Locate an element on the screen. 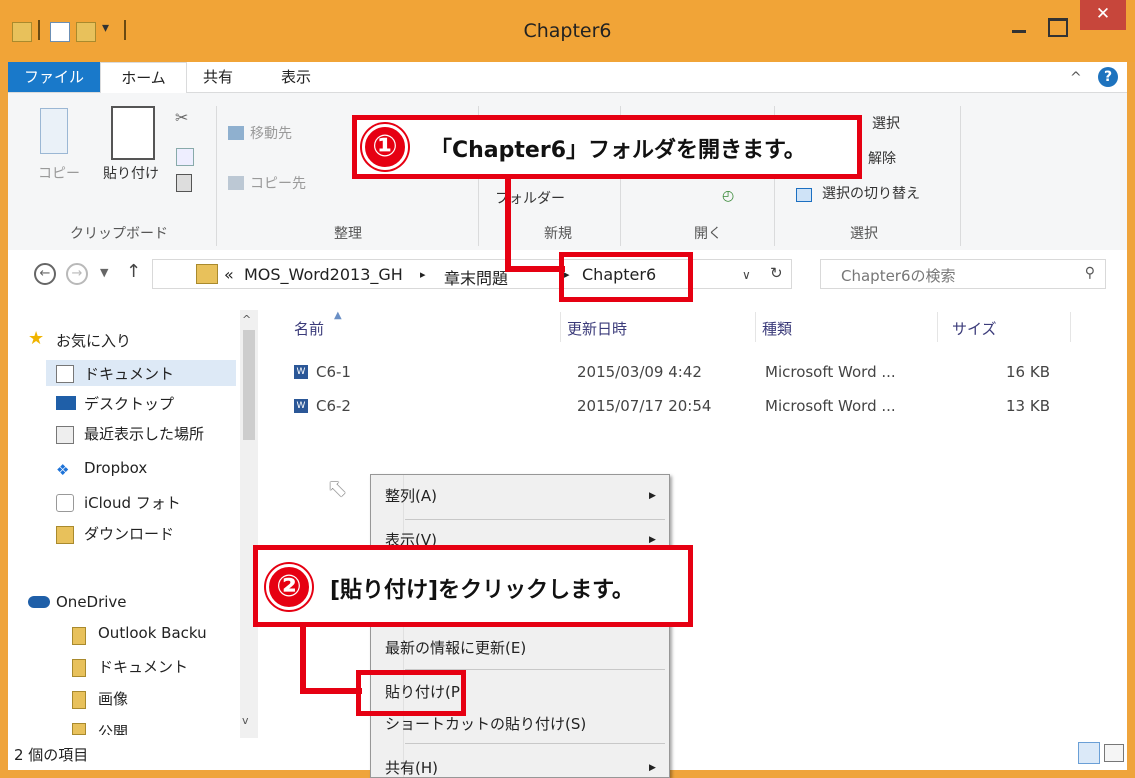 The height and width of the screenshot is (778, 1135). forward-button: → is located at coordinates (77, 274).